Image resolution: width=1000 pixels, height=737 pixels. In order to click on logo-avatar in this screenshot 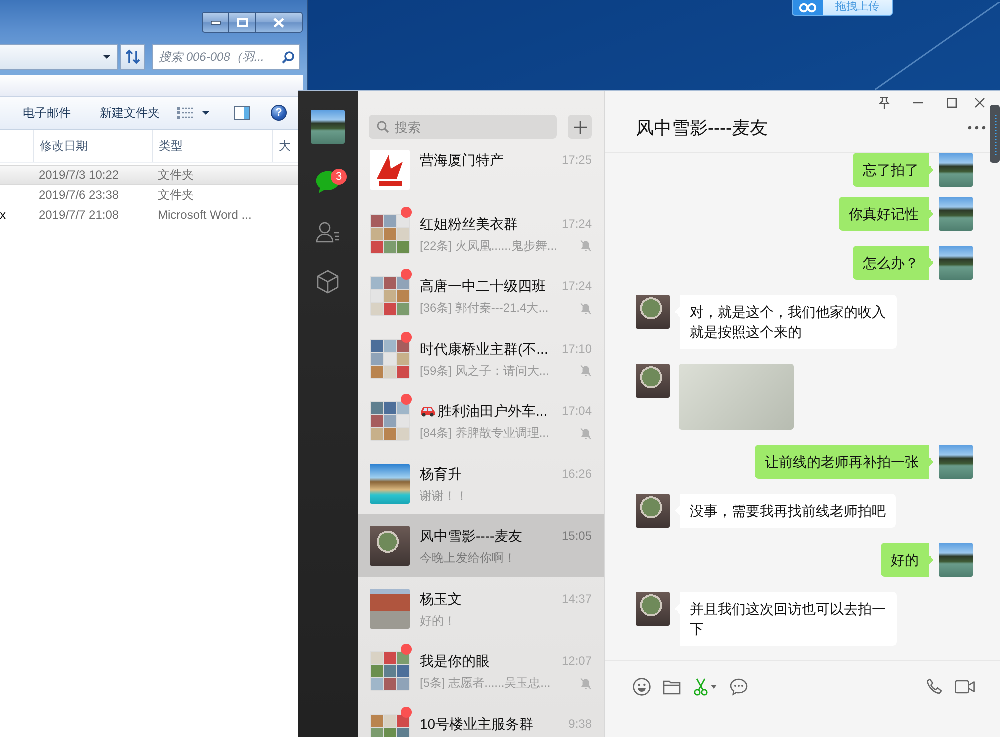, I will do `click(390, 170)`.